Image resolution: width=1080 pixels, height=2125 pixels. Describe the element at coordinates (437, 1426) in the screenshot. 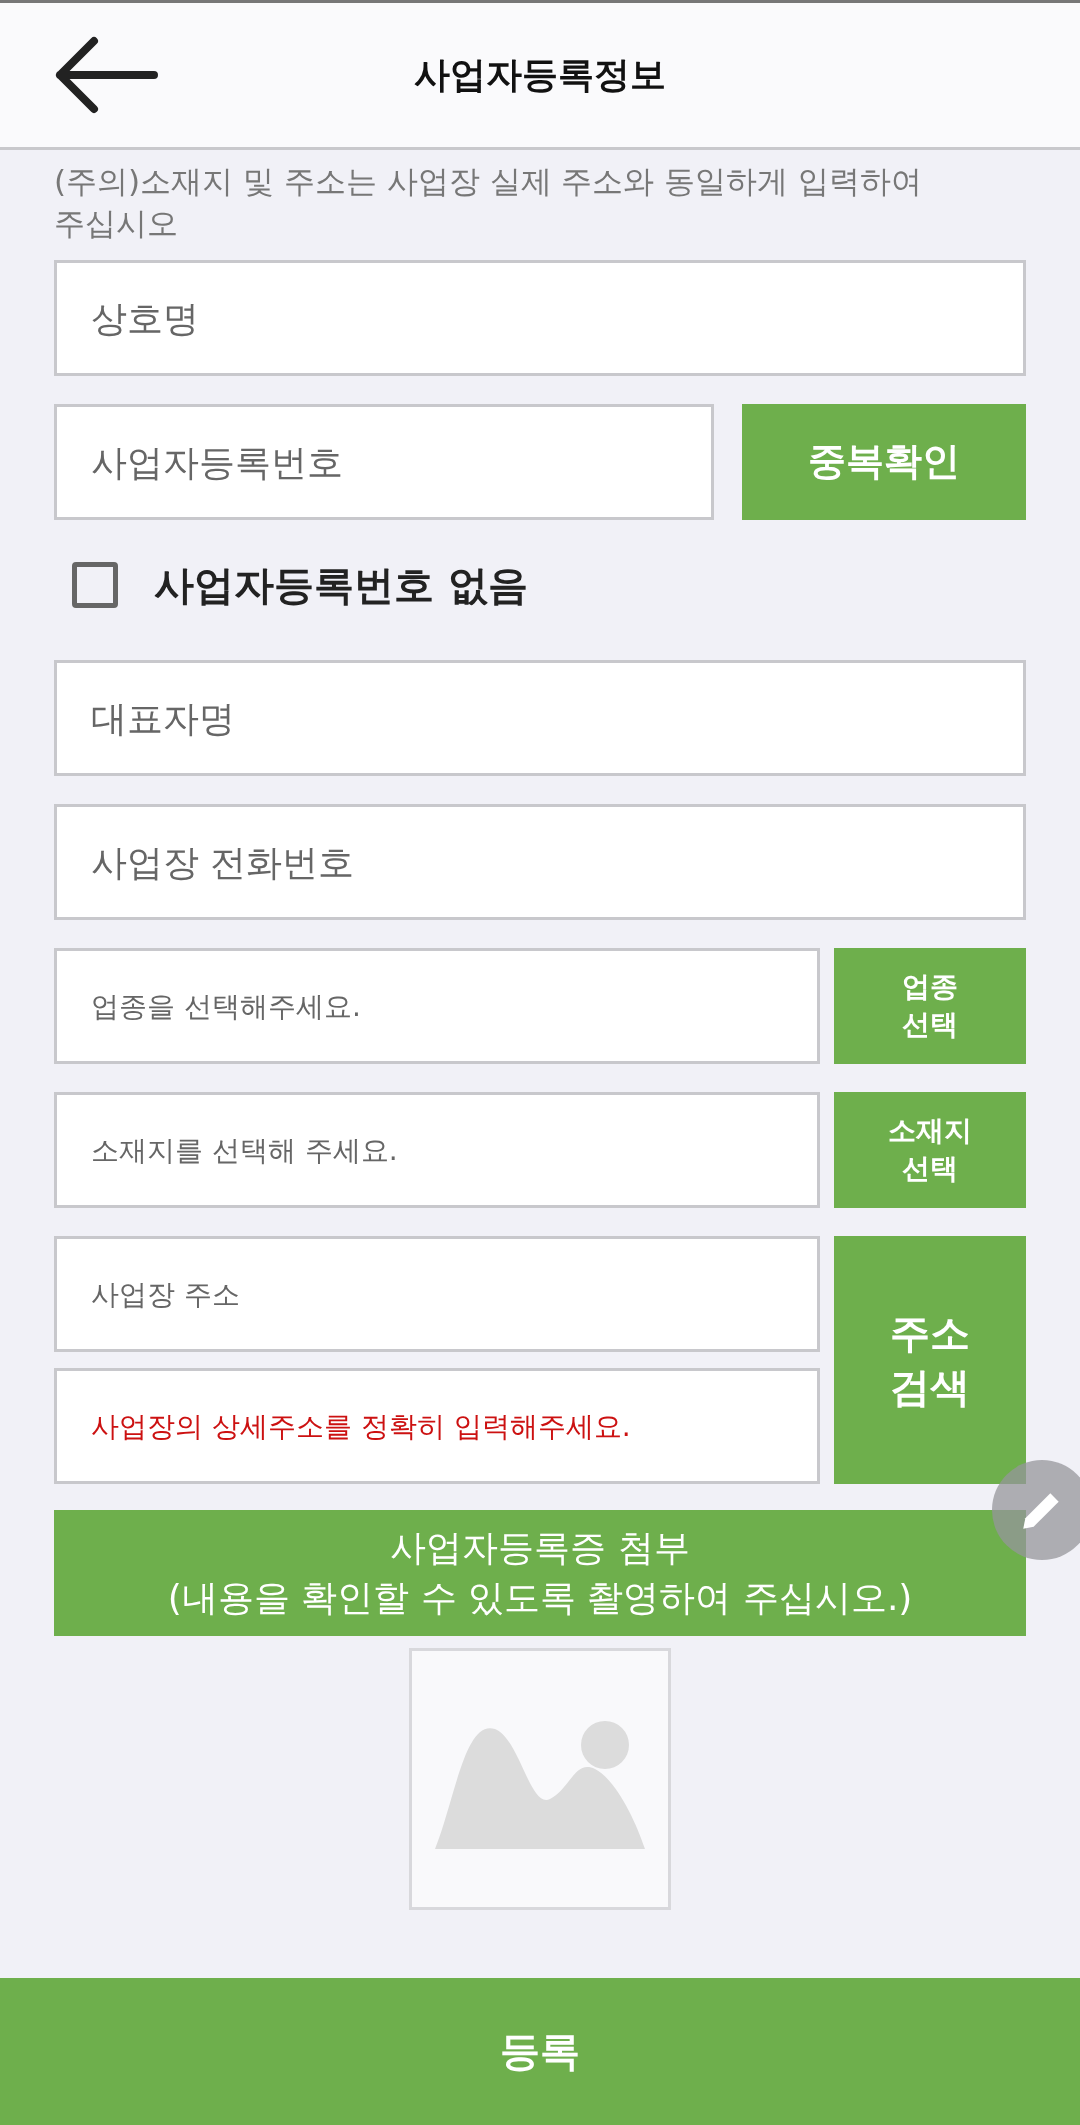

I see `address-field: 사업장의 상세주소를 정확히 입력해주세요.` at that location.